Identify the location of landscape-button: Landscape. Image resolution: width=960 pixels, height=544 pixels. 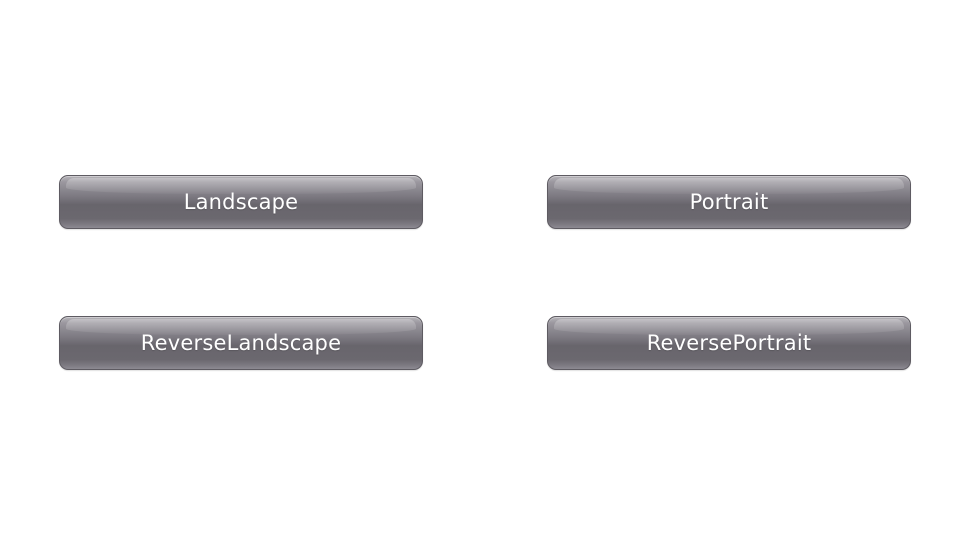
(241, 202).